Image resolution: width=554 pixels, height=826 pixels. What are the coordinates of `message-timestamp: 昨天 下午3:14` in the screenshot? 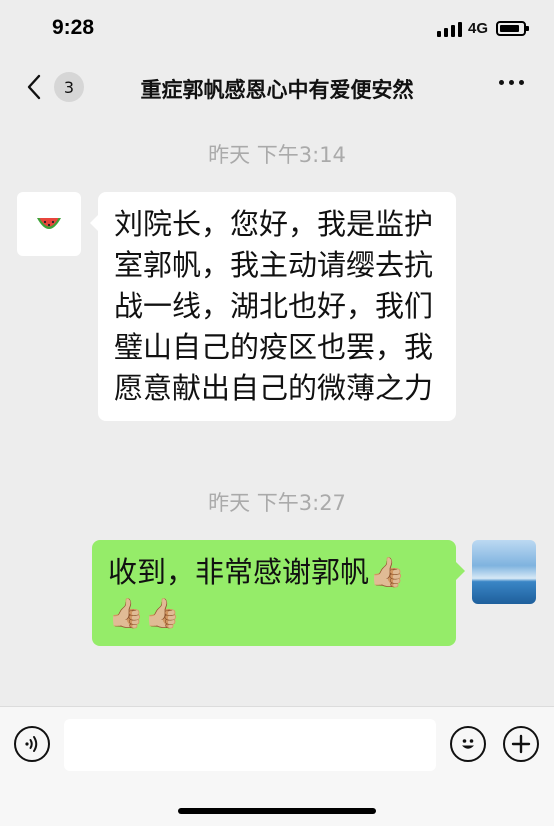 It's located at (277, 155).